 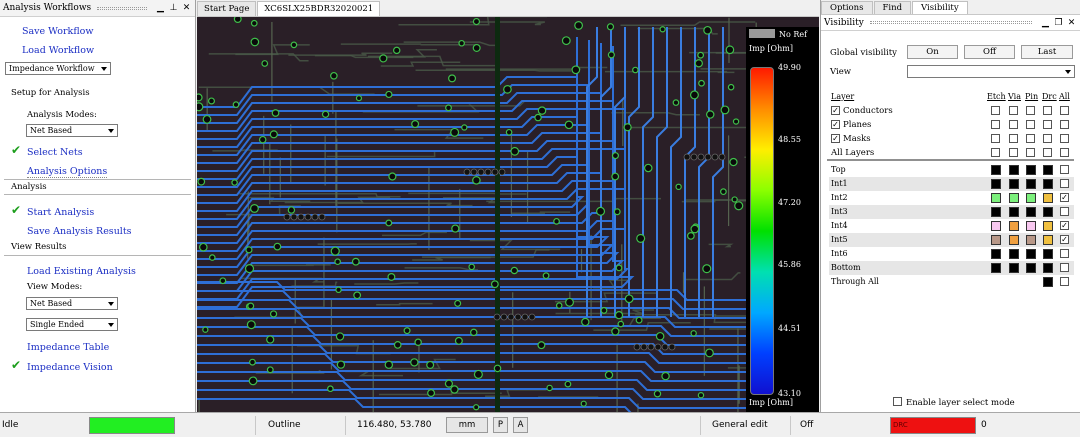 I want to click on global-off-button: Off, so click(x=989, y=52).